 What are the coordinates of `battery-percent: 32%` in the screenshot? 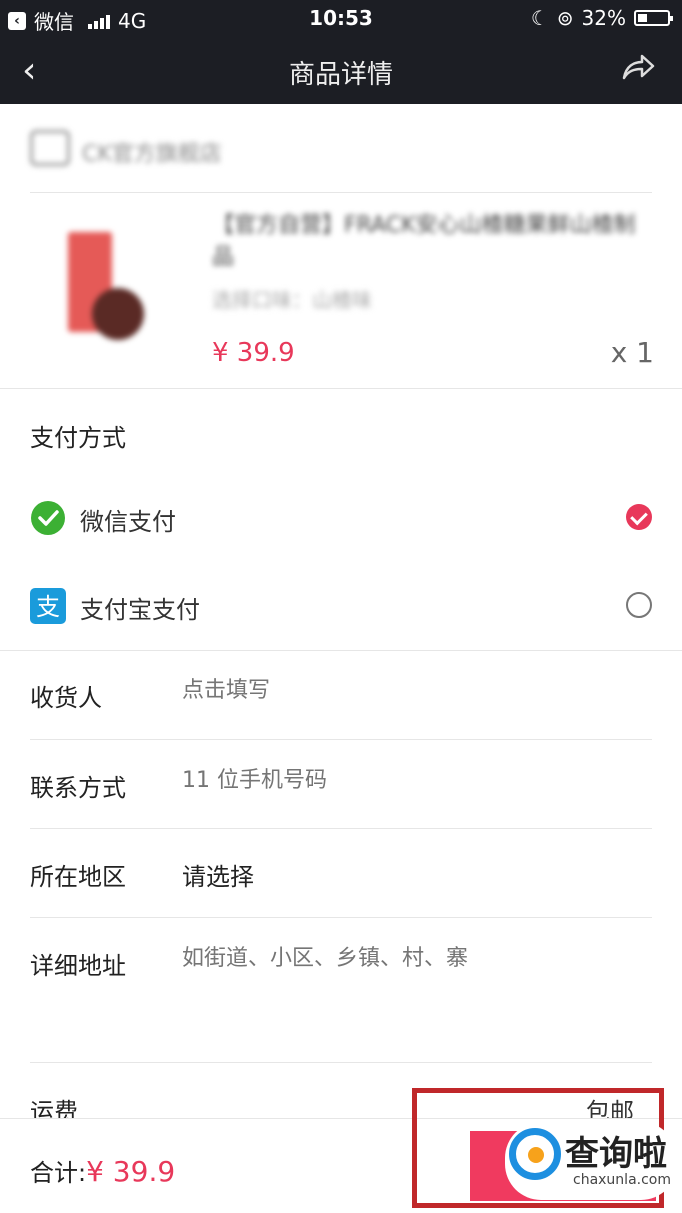 It's located at (603, 18).